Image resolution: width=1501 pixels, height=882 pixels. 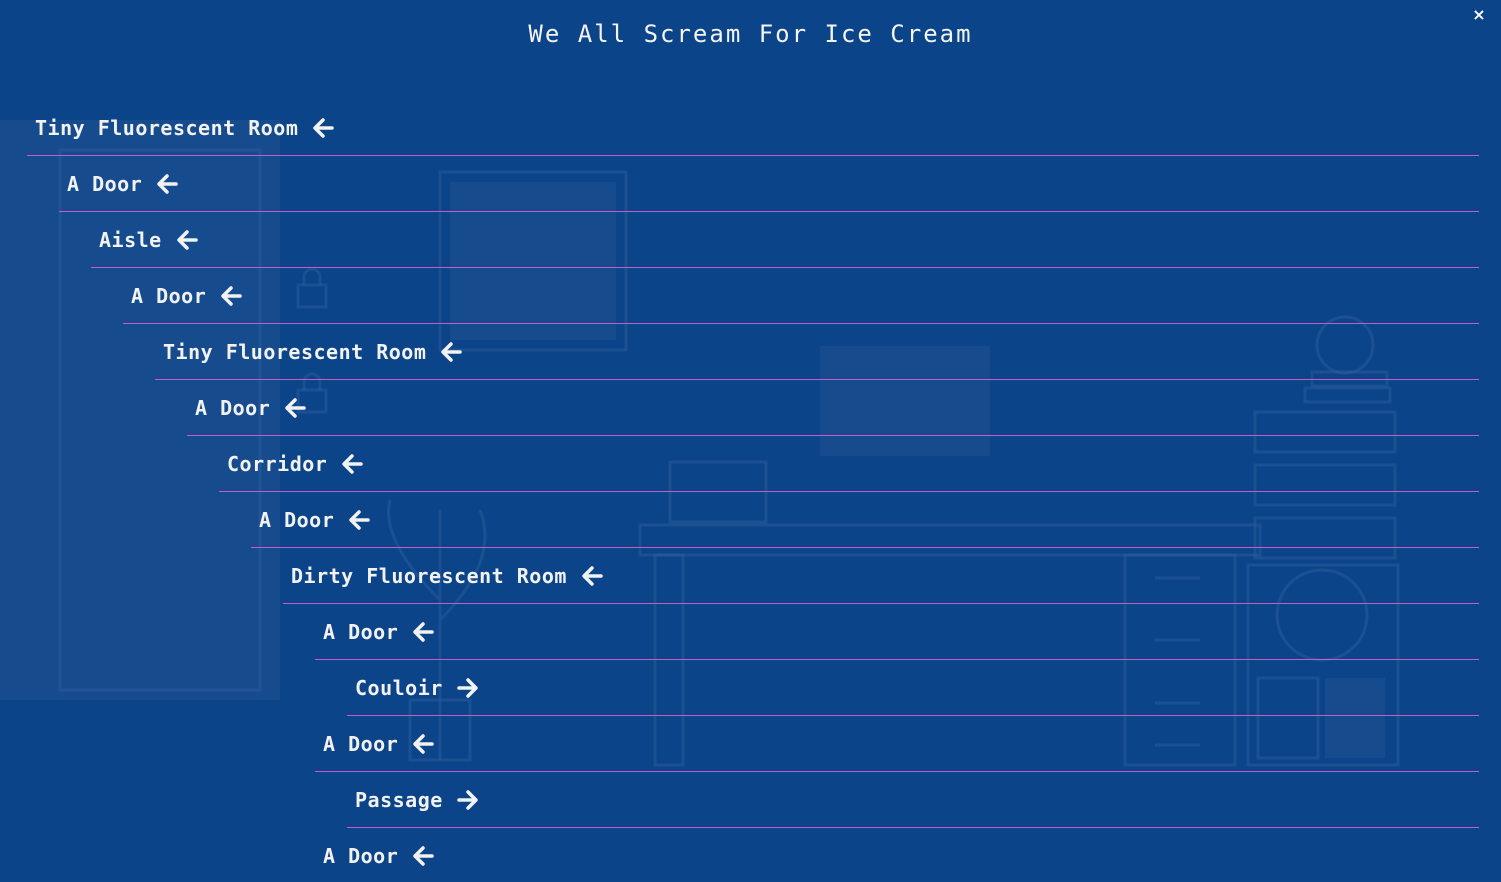 I want to click on history-row-label: Couloir, so click(x=417, y=688).